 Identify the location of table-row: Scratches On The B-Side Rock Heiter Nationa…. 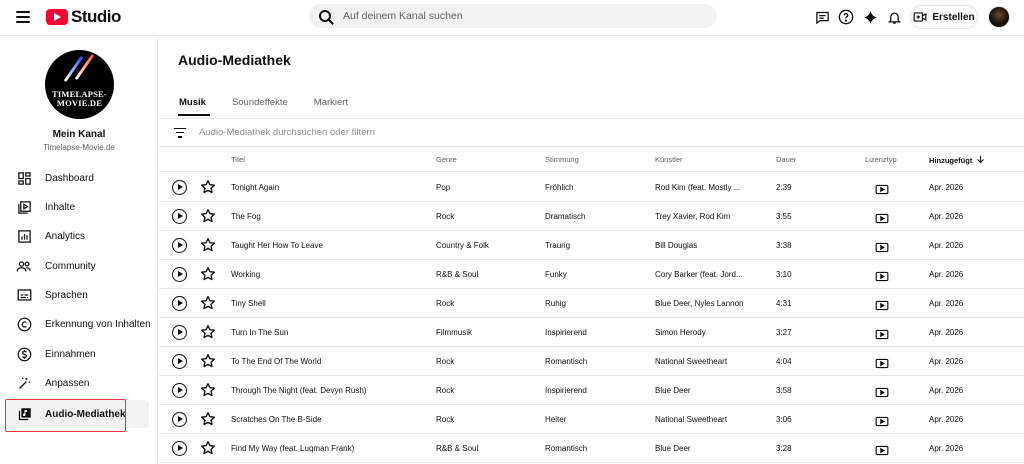
(591, 419).